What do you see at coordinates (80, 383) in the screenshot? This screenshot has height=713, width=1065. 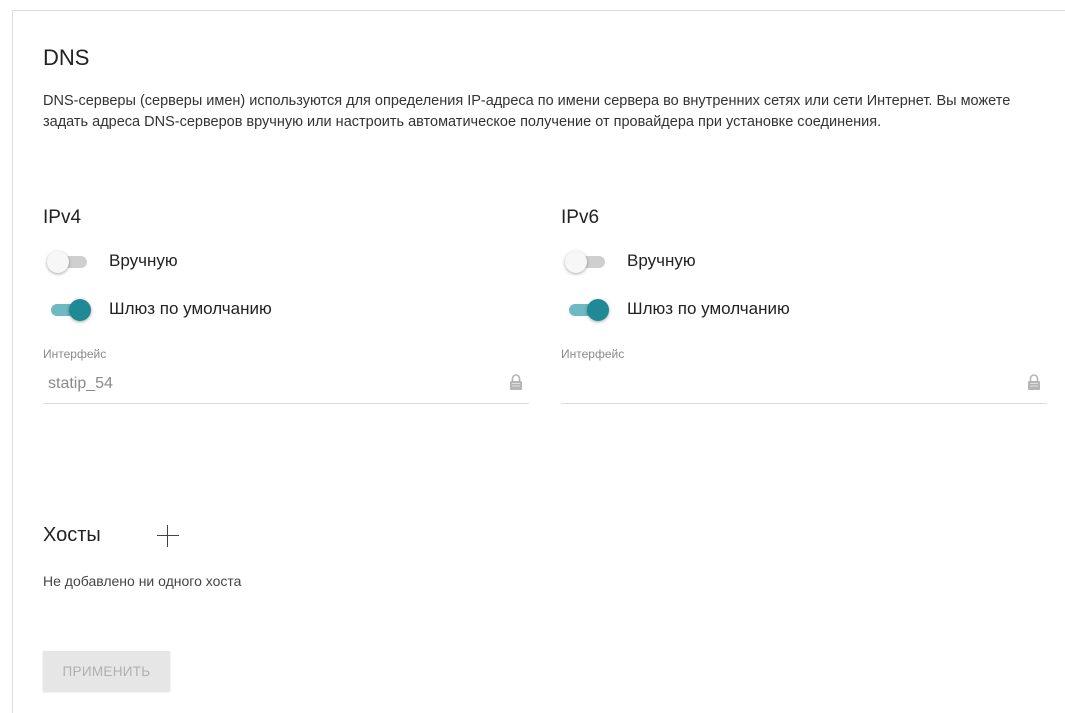 I see `ipv4-interface-value: statip_54` at bounding box center [80, 383].